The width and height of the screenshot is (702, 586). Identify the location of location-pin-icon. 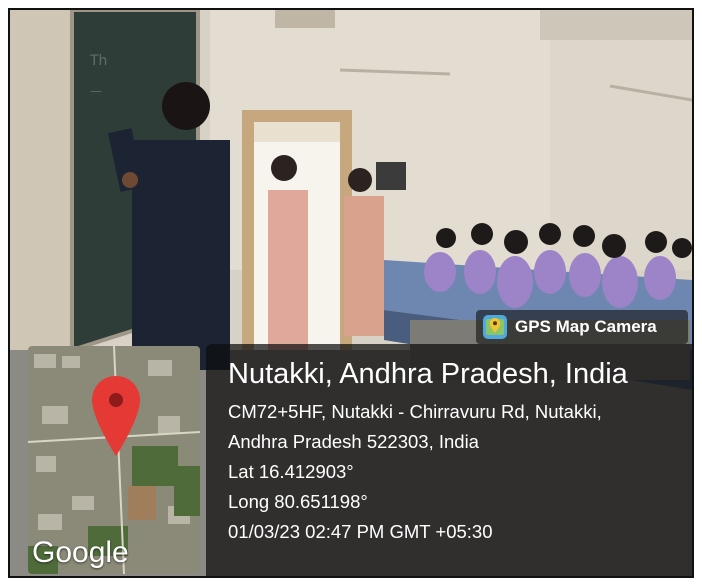
(116, 416).